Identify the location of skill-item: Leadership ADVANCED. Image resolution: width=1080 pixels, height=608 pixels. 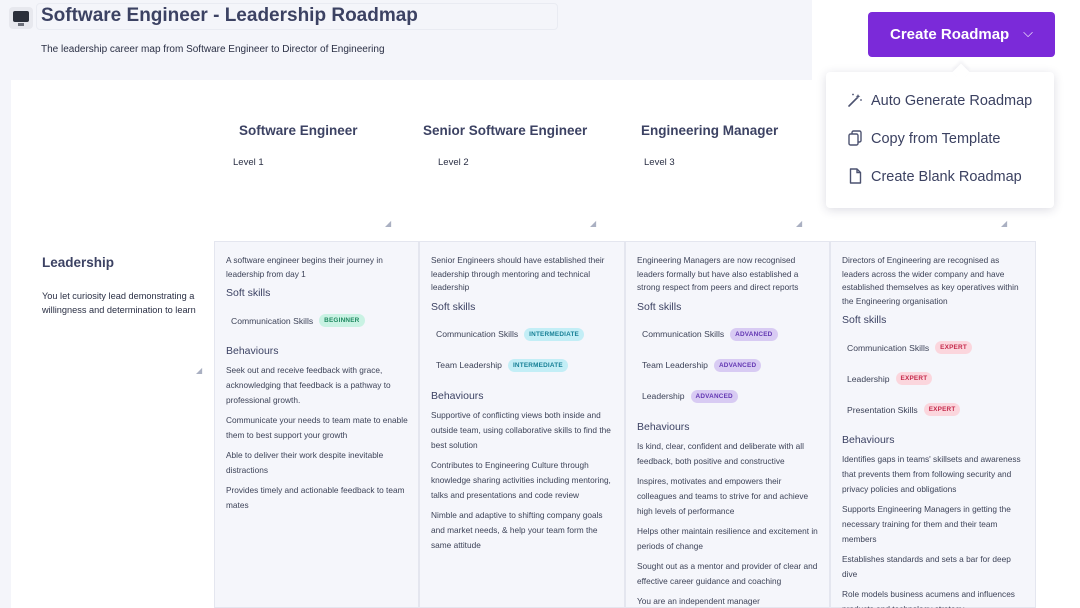
(729, 396).